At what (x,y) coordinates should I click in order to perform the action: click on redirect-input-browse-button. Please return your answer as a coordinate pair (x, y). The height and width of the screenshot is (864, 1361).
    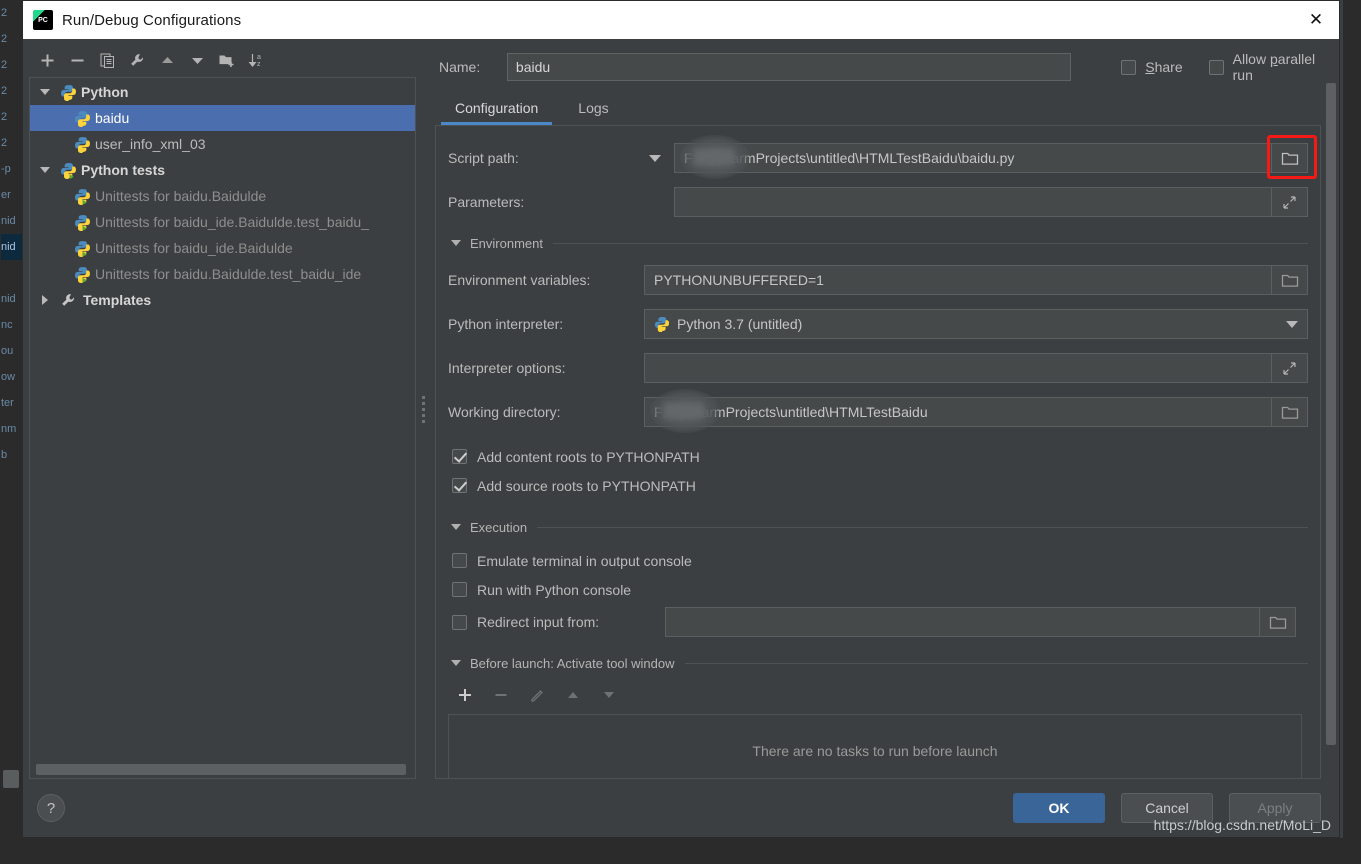
    Looking at the image, I should click on (1278, 622).